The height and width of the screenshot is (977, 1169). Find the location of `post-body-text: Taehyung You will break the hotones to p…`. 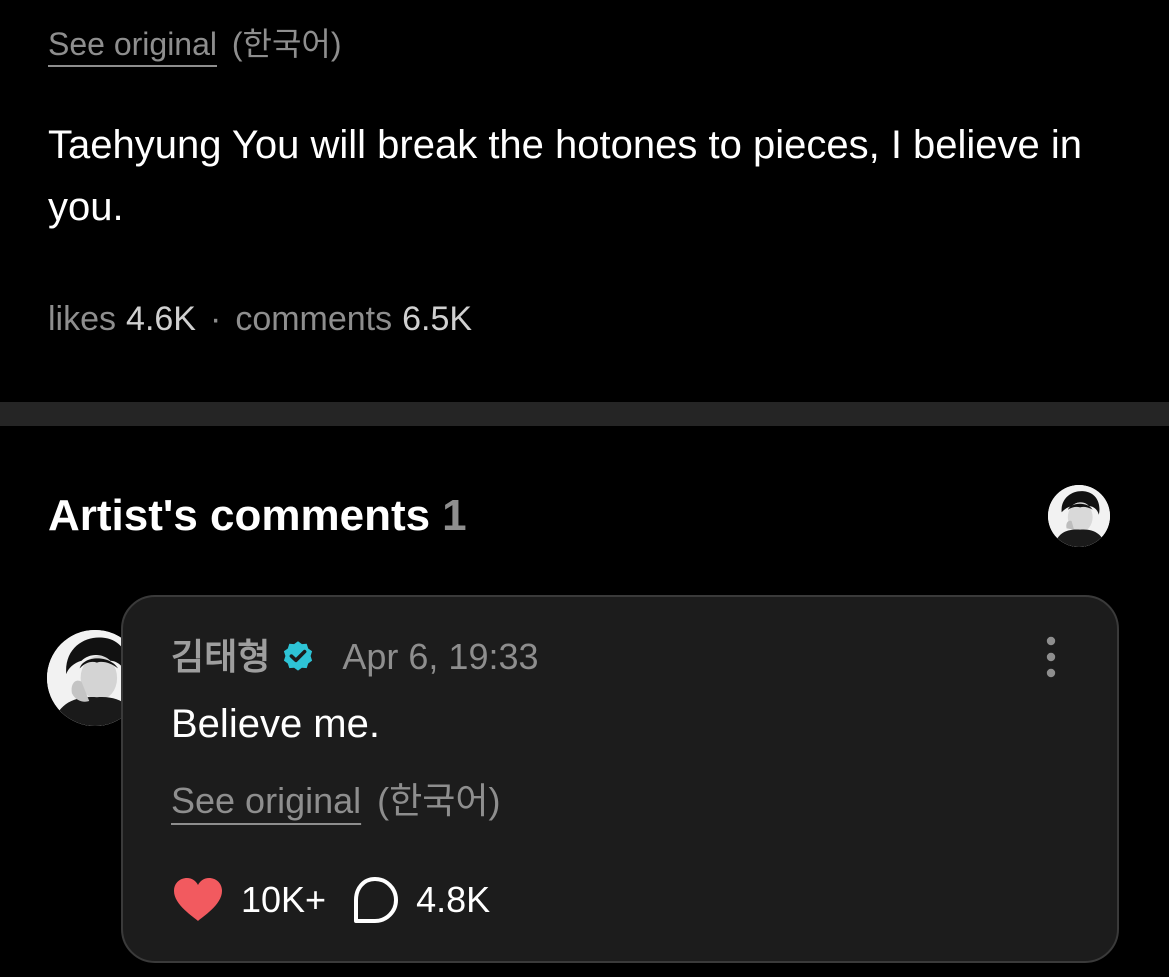

post-body-text: Taehyung You will break the hotones to p… is located at coordinates (565, 176).